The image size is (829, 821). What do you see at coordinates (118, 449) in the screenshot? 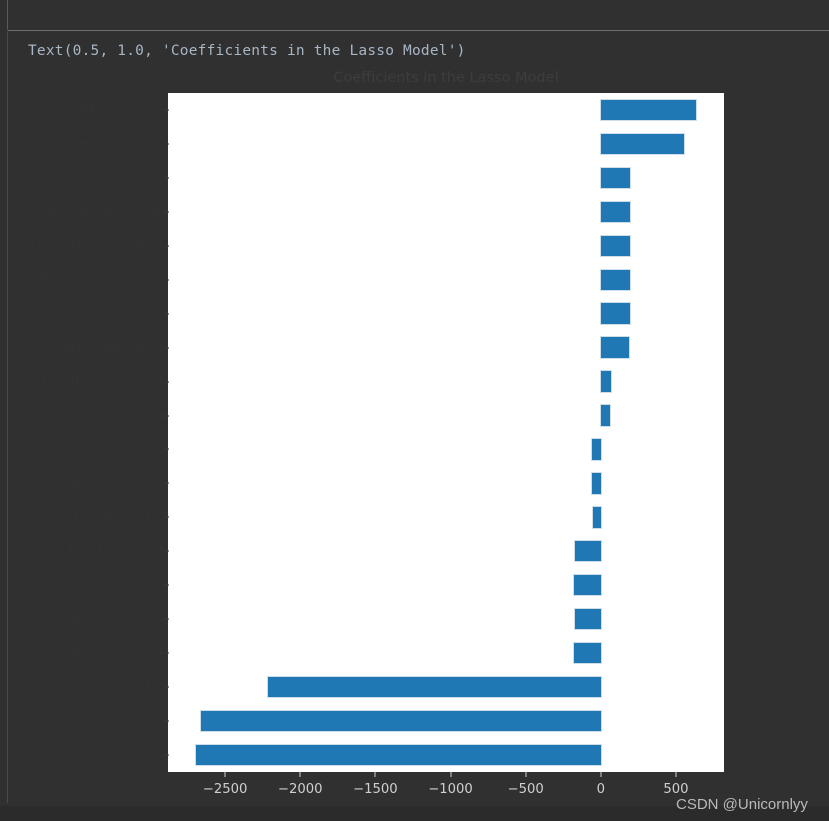
I see `y-axis-tick-label: BsmtQual_TA` at bounding box center [118, 449].